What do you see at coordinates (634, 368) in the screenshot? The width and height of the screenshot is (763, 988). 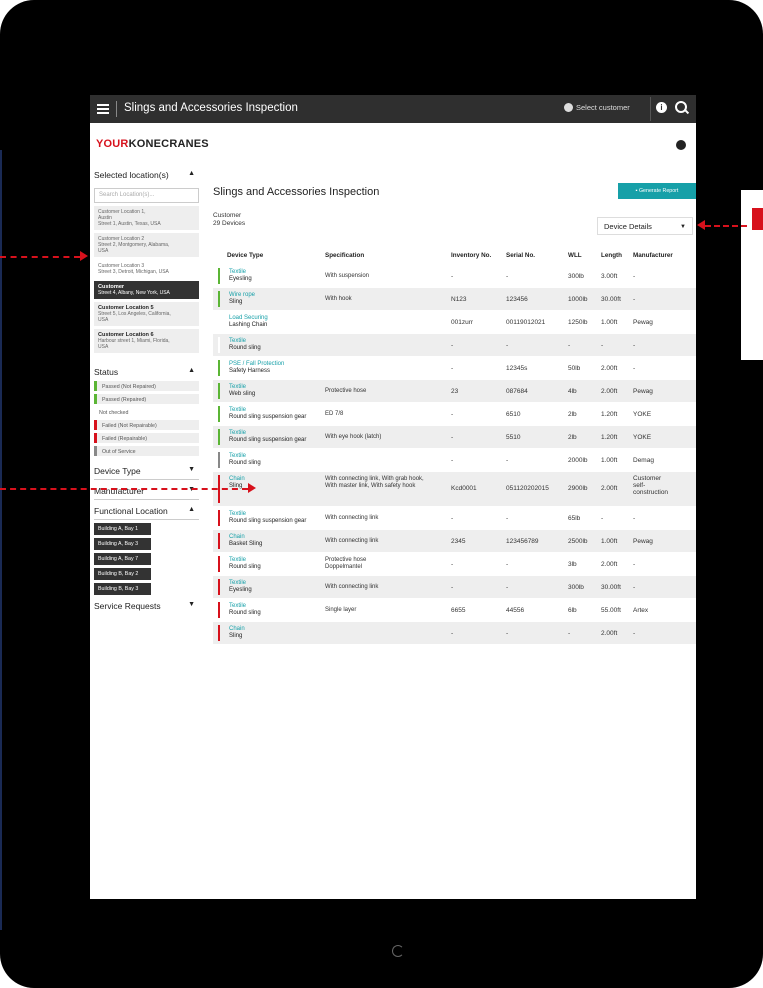 I see `manufacturer-line: -` at bounding box center [634, 368].